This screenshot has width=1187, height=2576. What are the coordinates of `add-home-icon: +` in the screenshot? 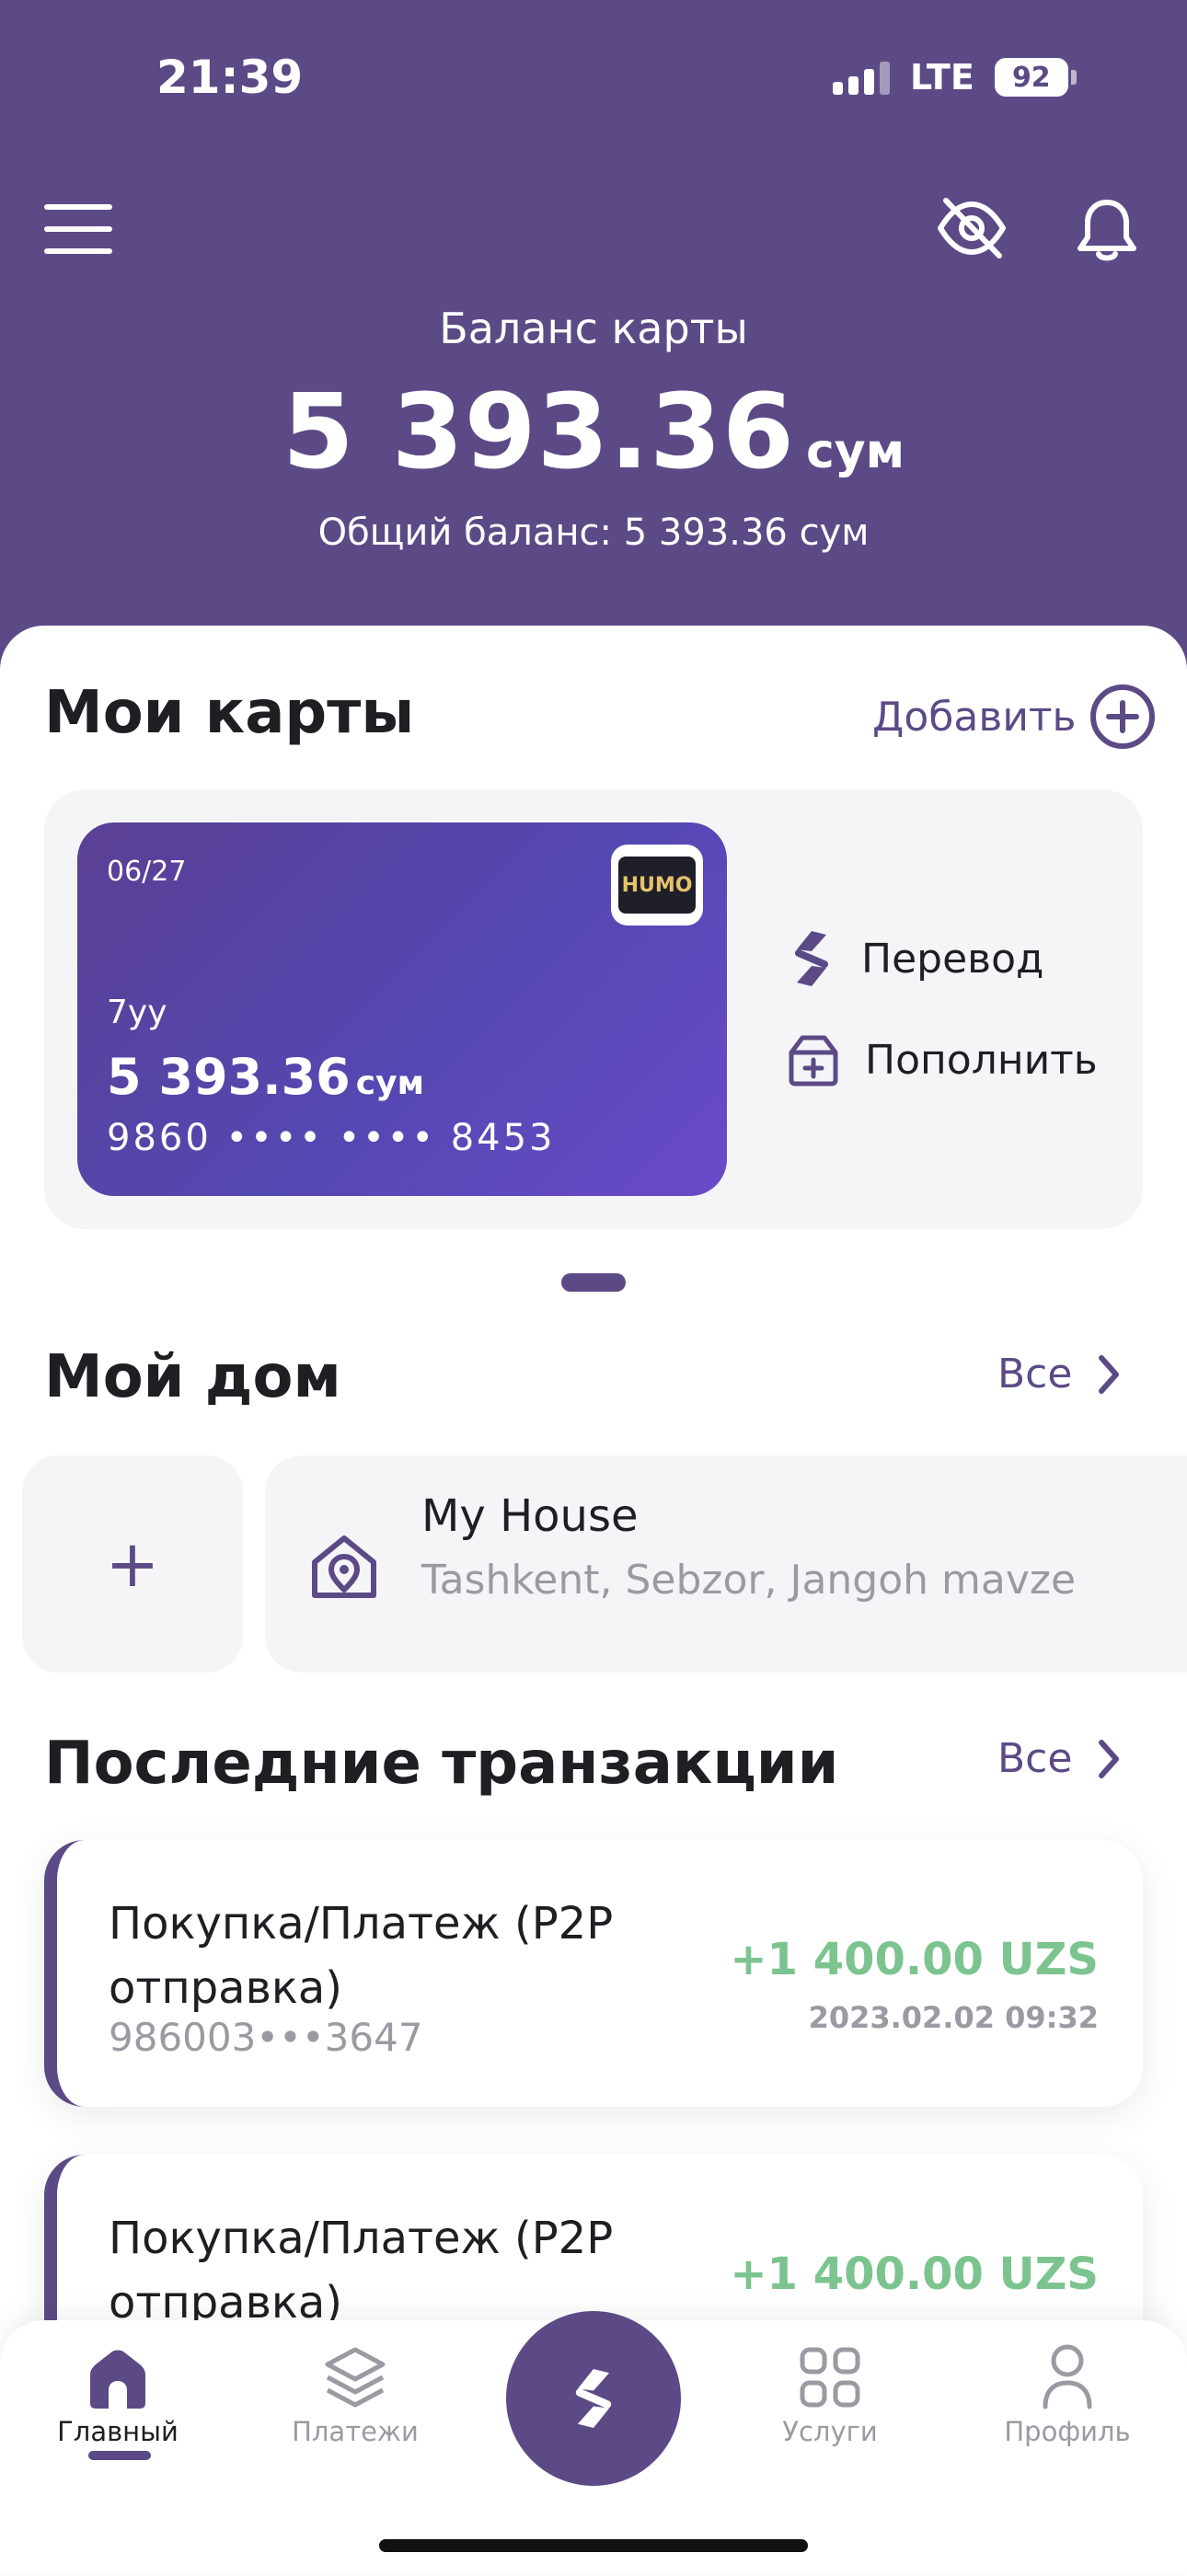 It's located at (132, 1564).